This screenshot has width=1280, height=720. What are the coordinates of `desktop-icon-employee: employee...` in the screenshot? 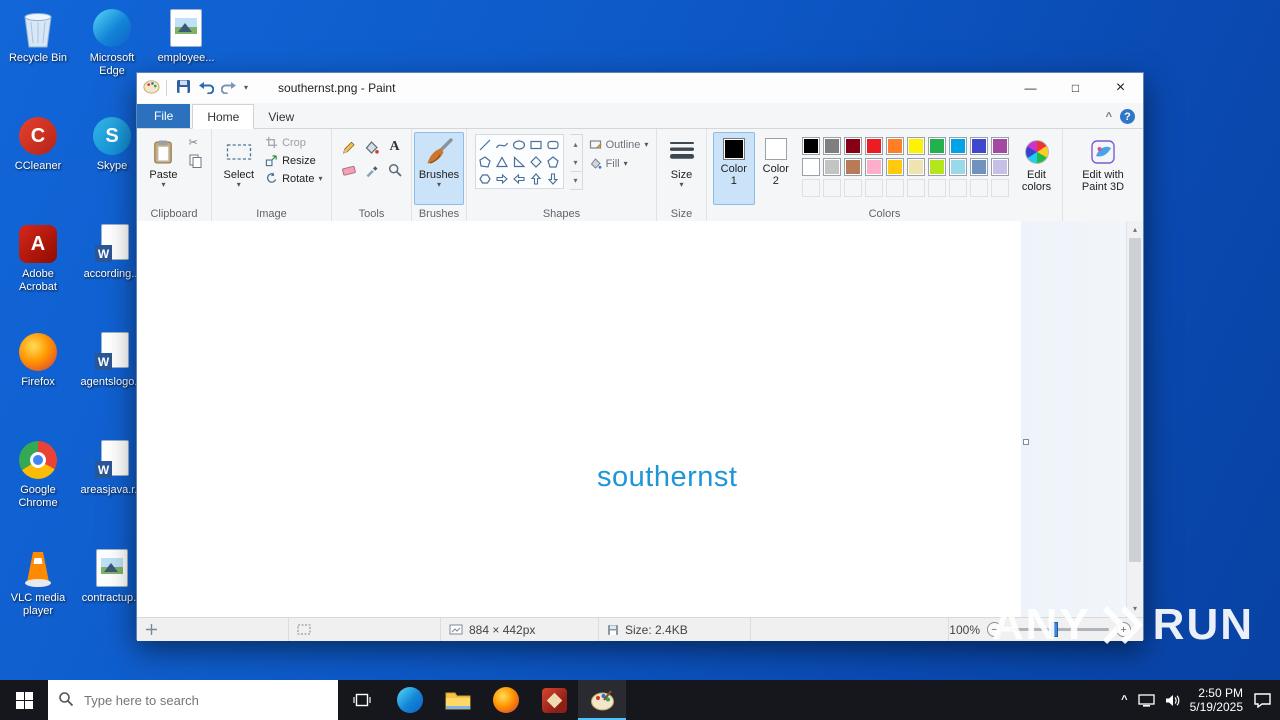 It's located at (186, 35).